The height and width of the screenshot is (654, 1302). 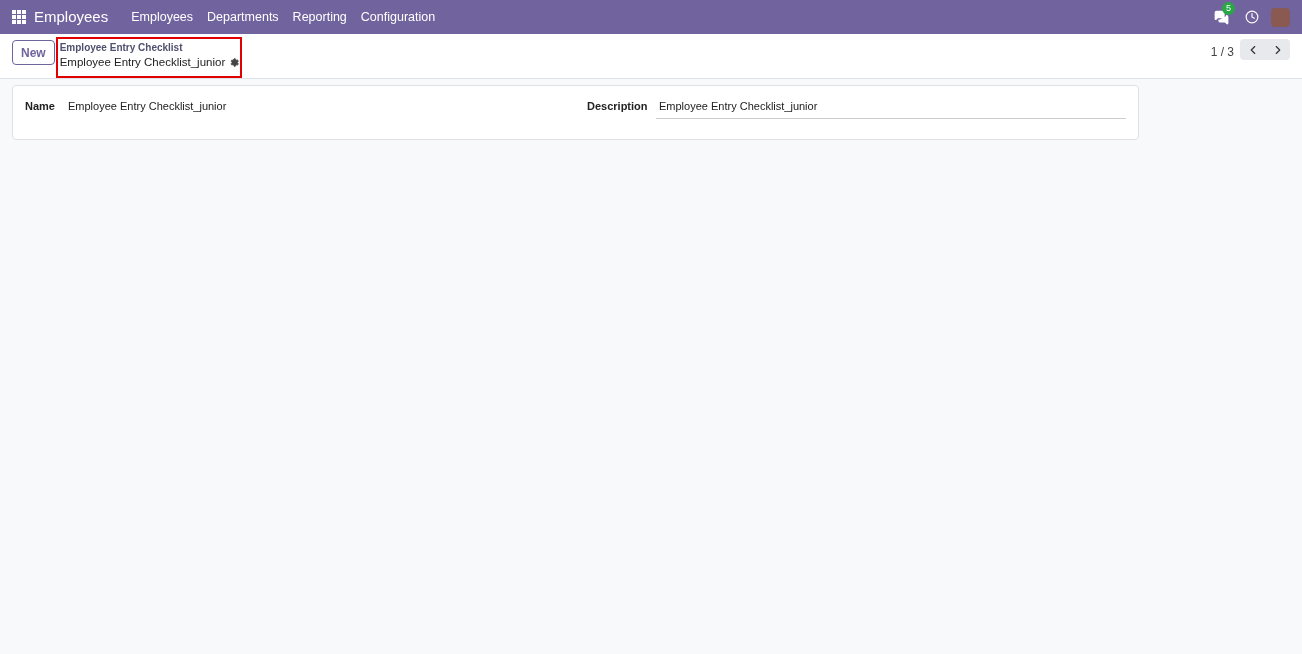 What do you see at coordinates (319, 17) in the screenshot?
I see `menu-item: Reporting` at bounding box center [319, 17].